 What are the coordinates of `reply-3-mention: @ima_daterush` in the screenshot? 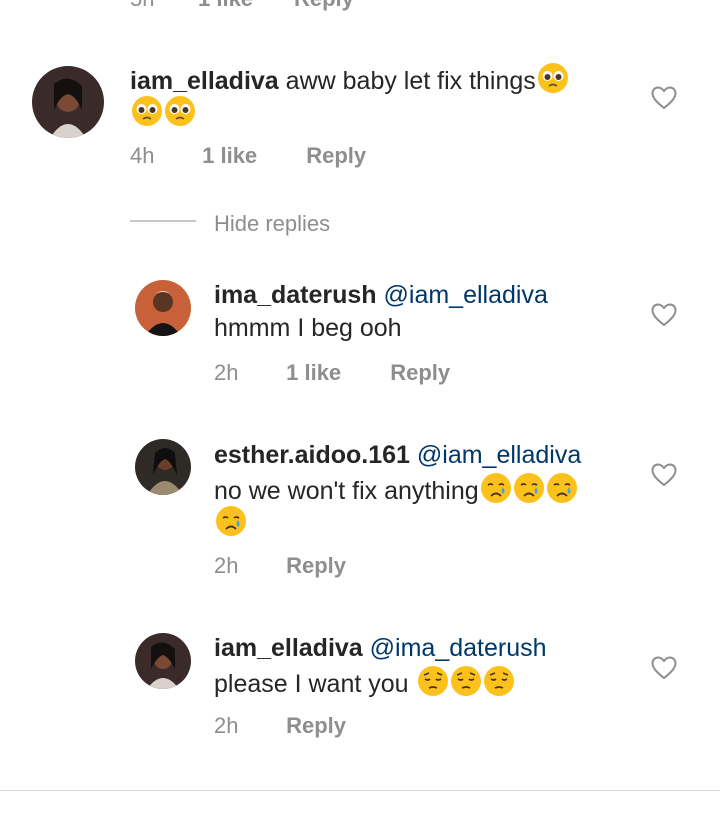 It's located at (458, 648).